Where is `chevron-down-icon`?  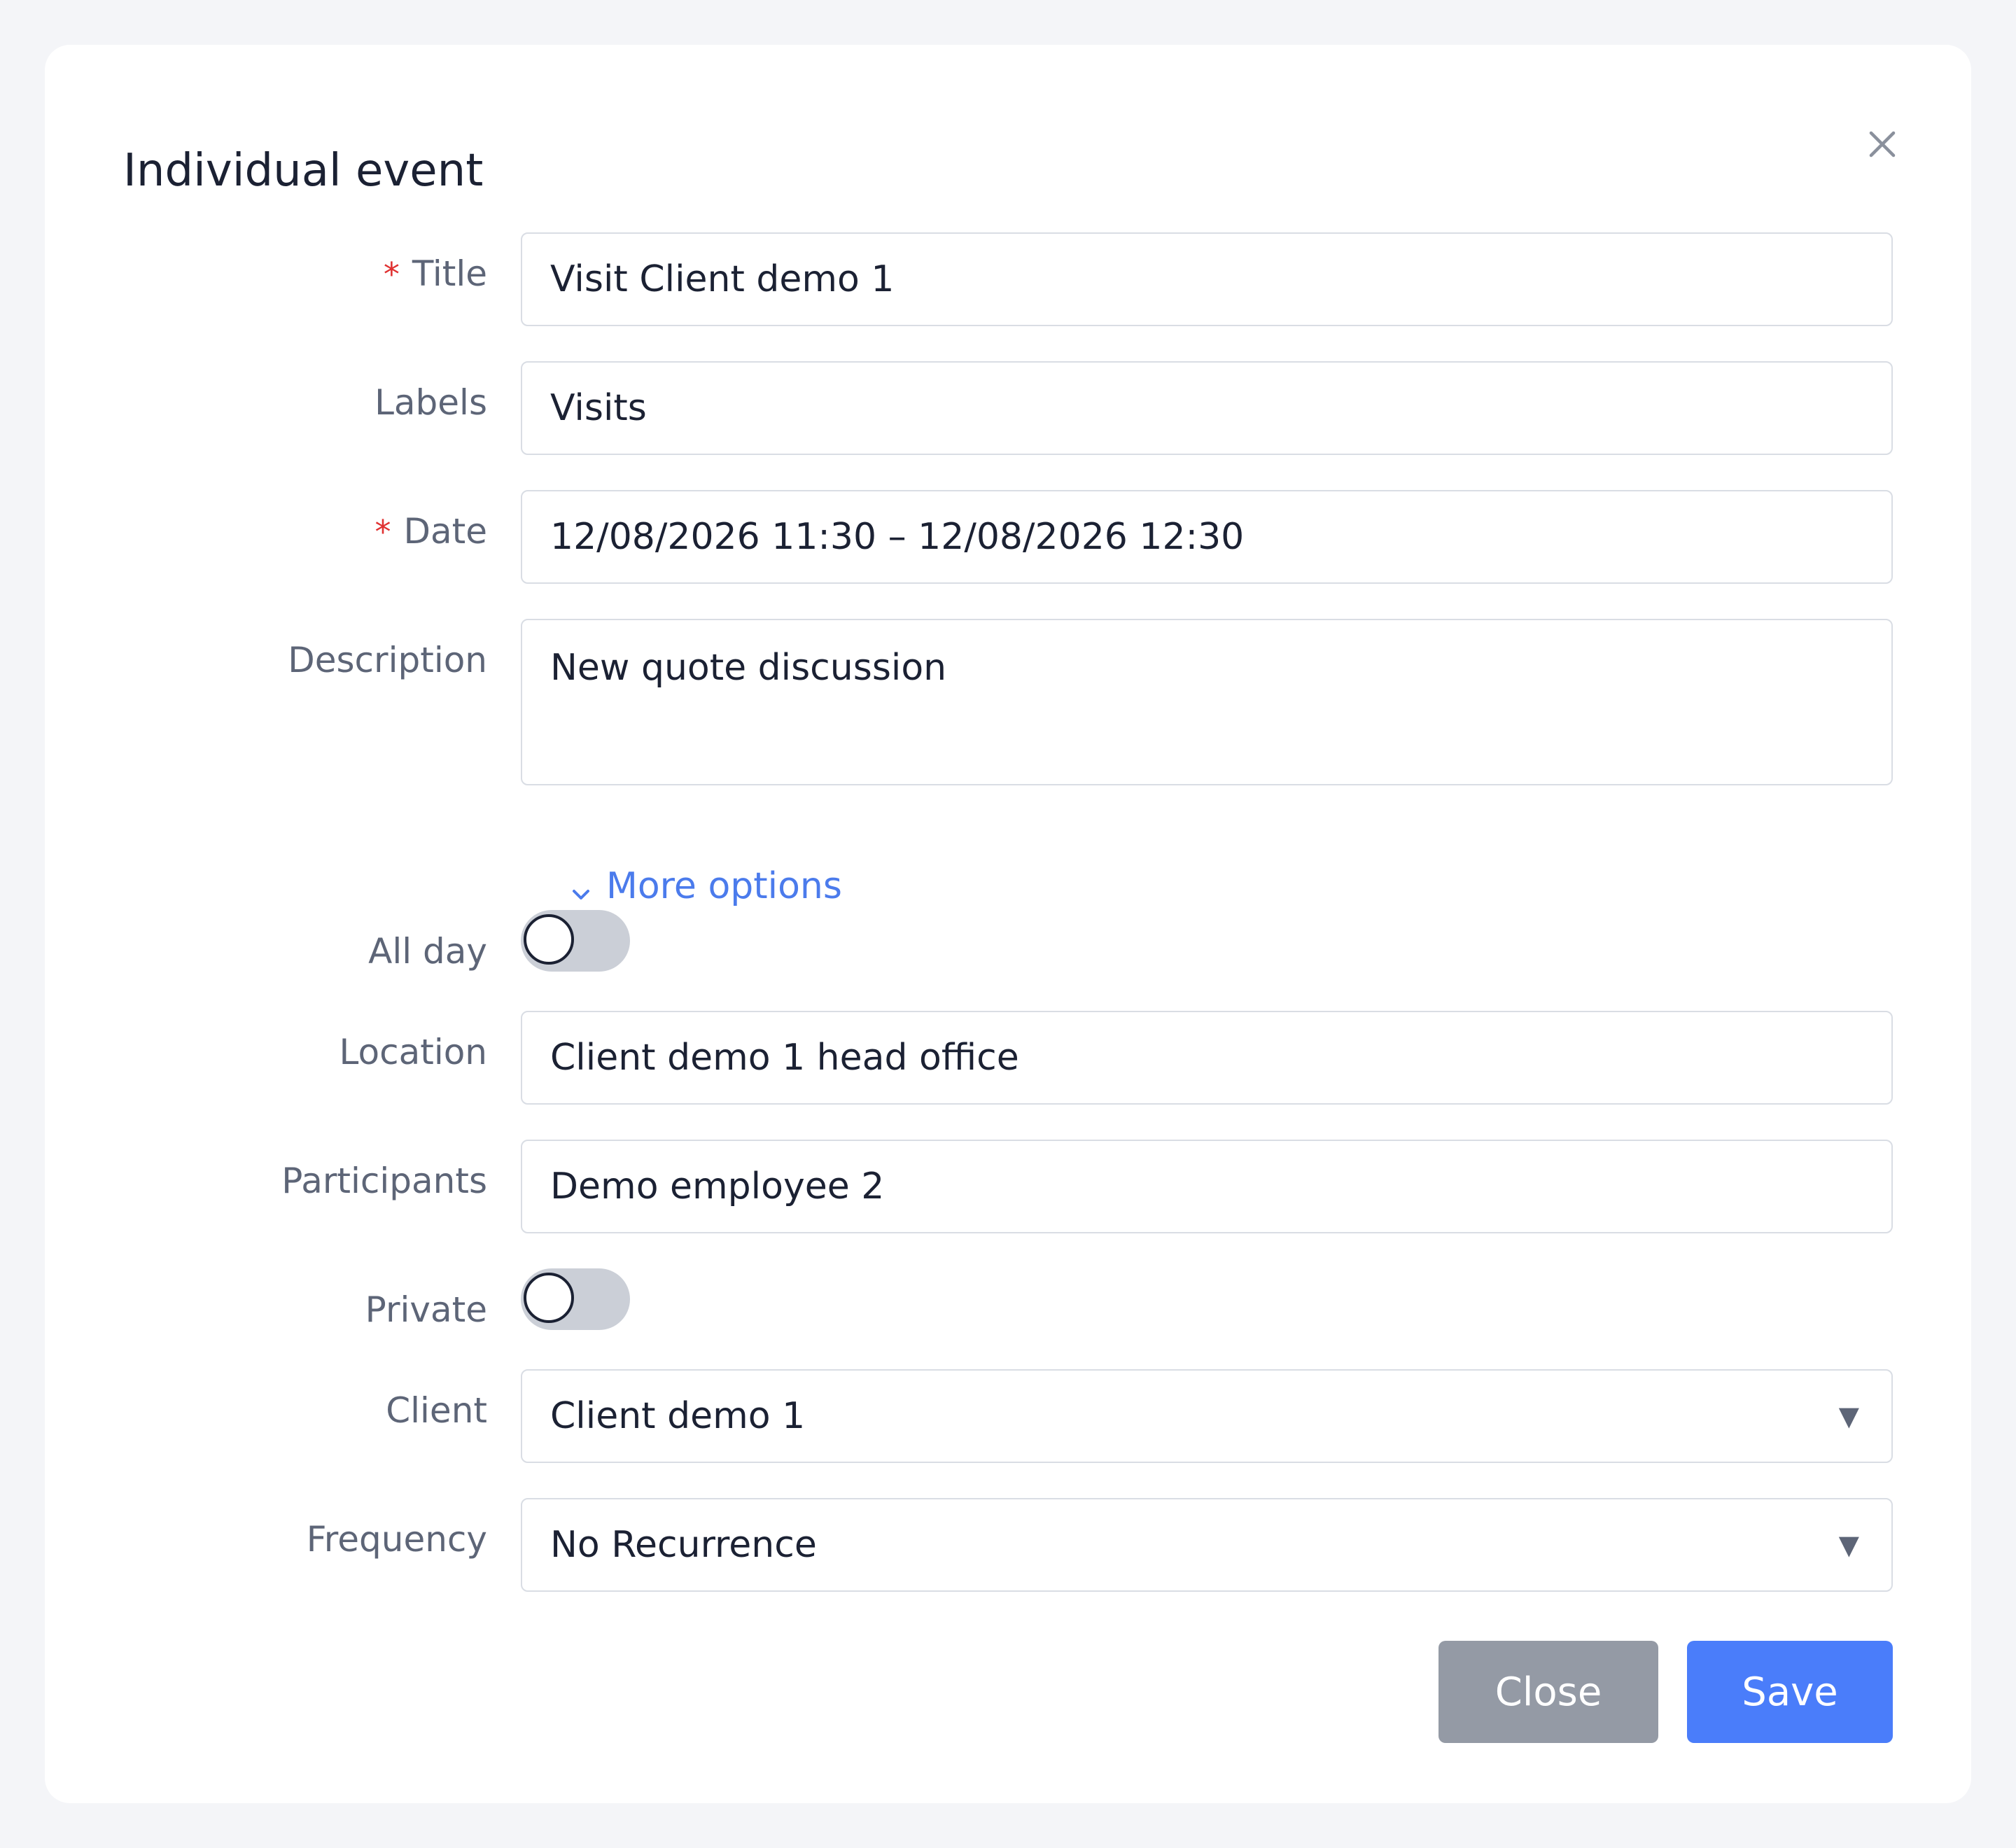 chevron-down-icon is located at coordinates (581, 894).